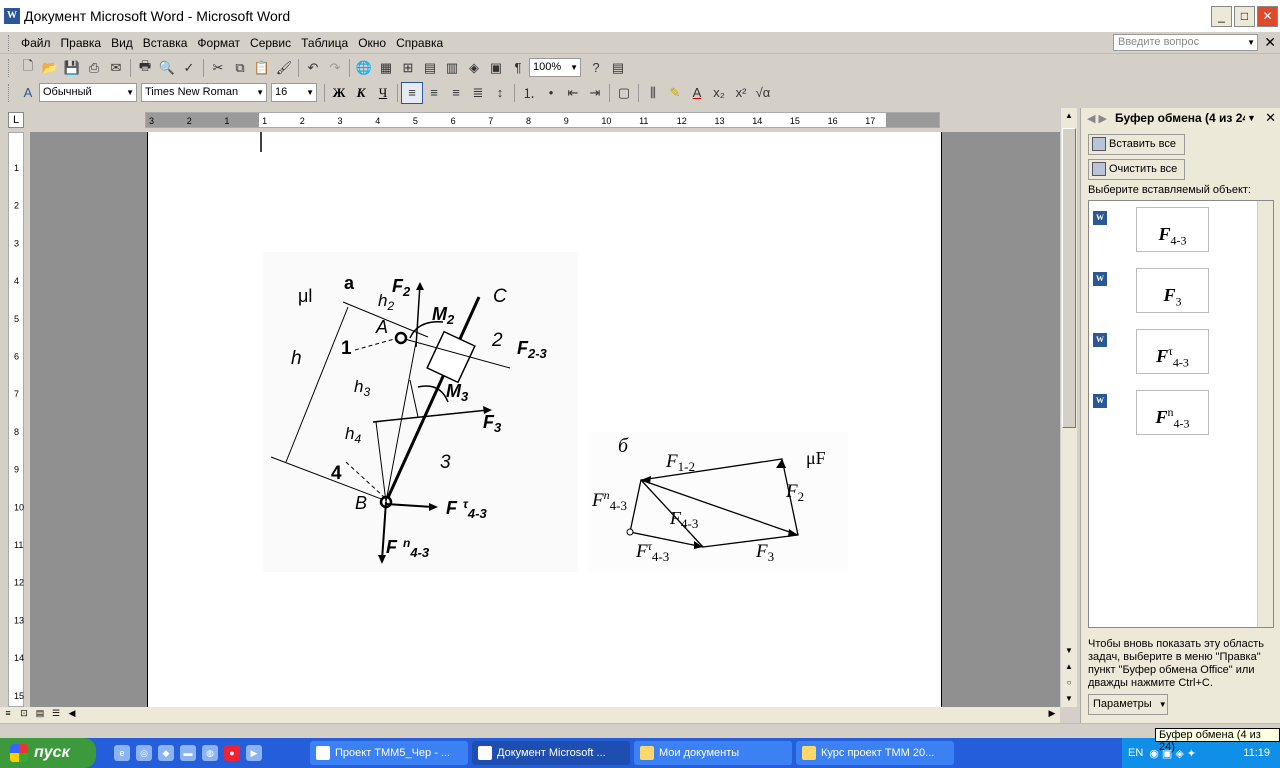 This screenshot has width=1280, height=768. I want to click on player-icon: ▶, so click(254, 753).